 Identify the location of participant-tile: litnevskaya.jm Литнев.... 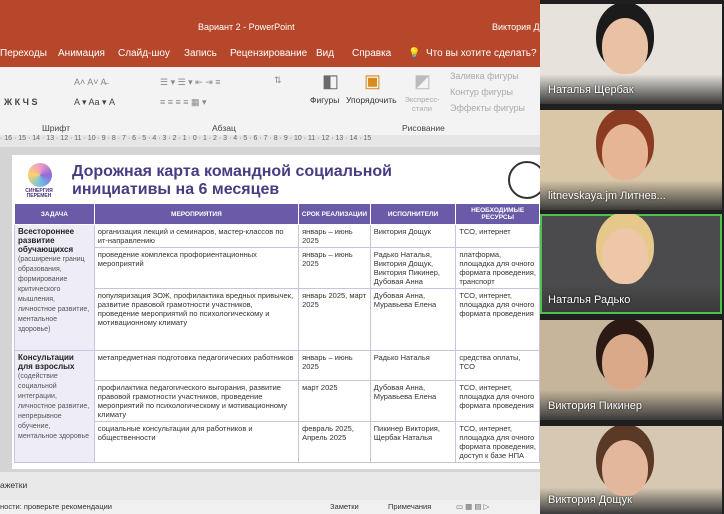
(631, 160).